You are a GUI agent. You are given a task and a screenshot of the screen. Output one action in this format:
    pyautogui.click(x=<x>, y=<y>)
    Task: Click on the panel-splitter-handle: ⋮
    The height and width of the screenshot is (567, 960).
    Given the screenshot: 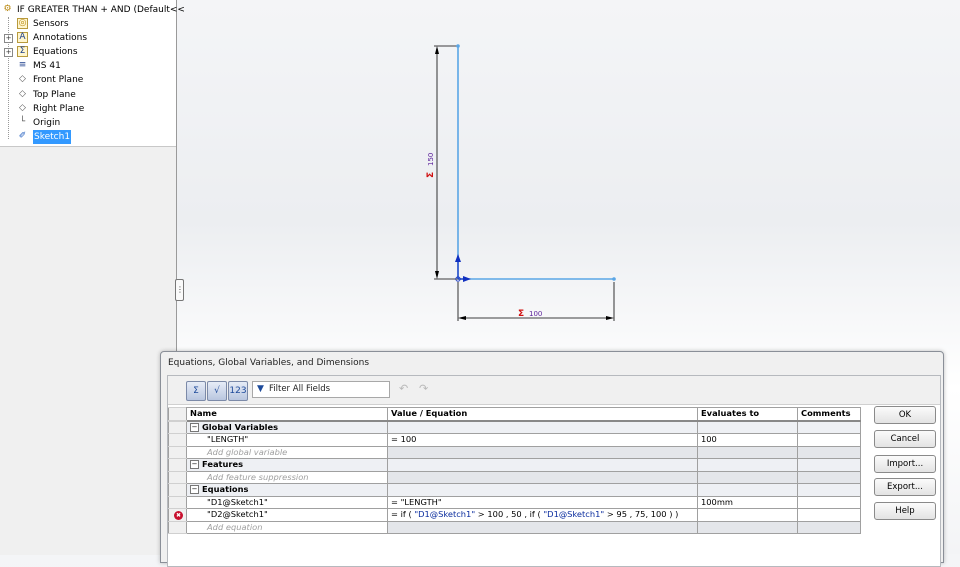 What is the action you would take?
    pyautogui.click(x=179, y=290)
    